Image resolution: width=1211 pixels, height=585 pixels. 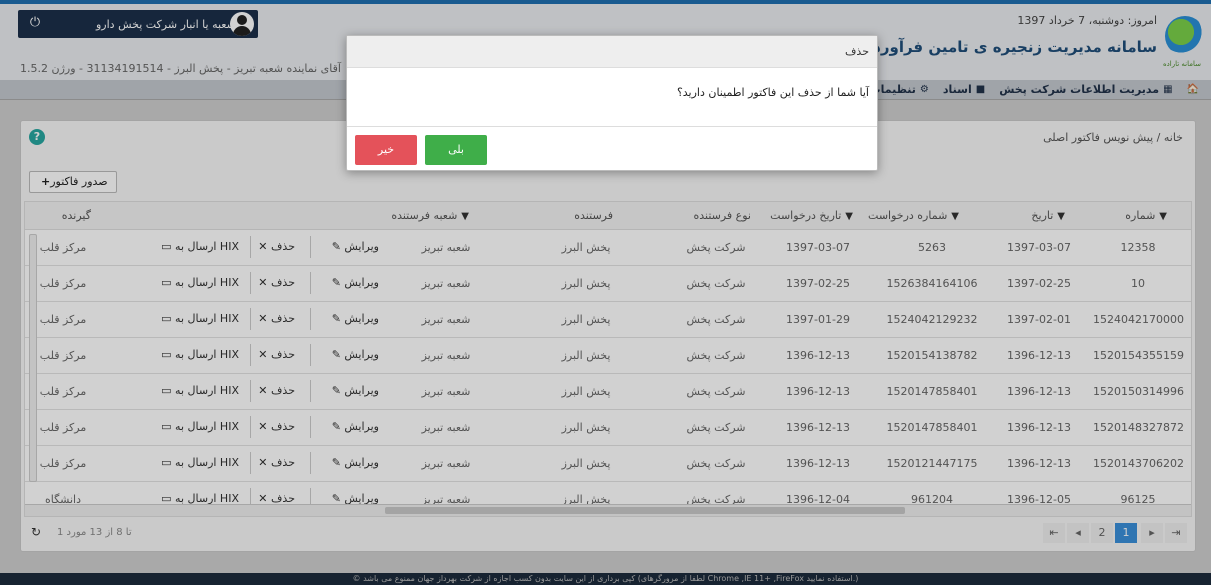 What do you see at coordinates (857, 51) in the screenshot?
I see `dialog-title: حذف` at bounding box center [857, 51].